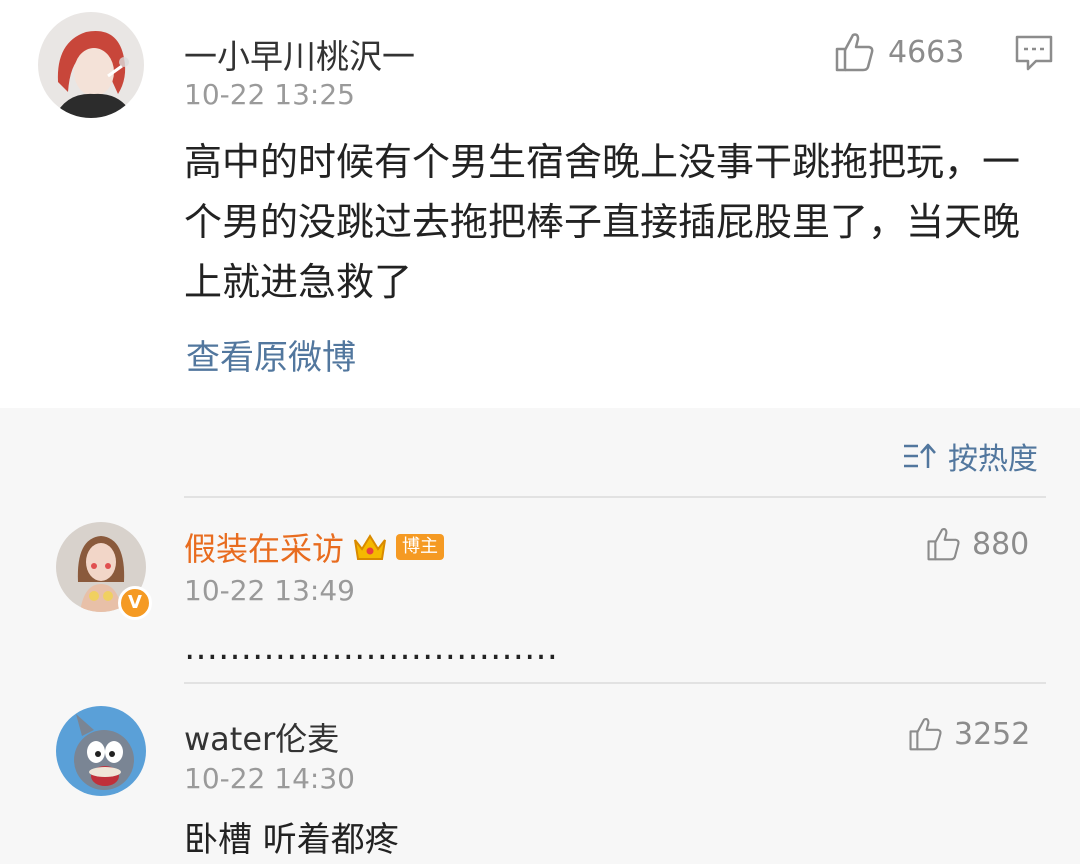 This screenshot has width=1080, height=864. Describe the element at coordinates (269, 94) in the screenshot. I see `post-time: 10-22 13:25` at that location.